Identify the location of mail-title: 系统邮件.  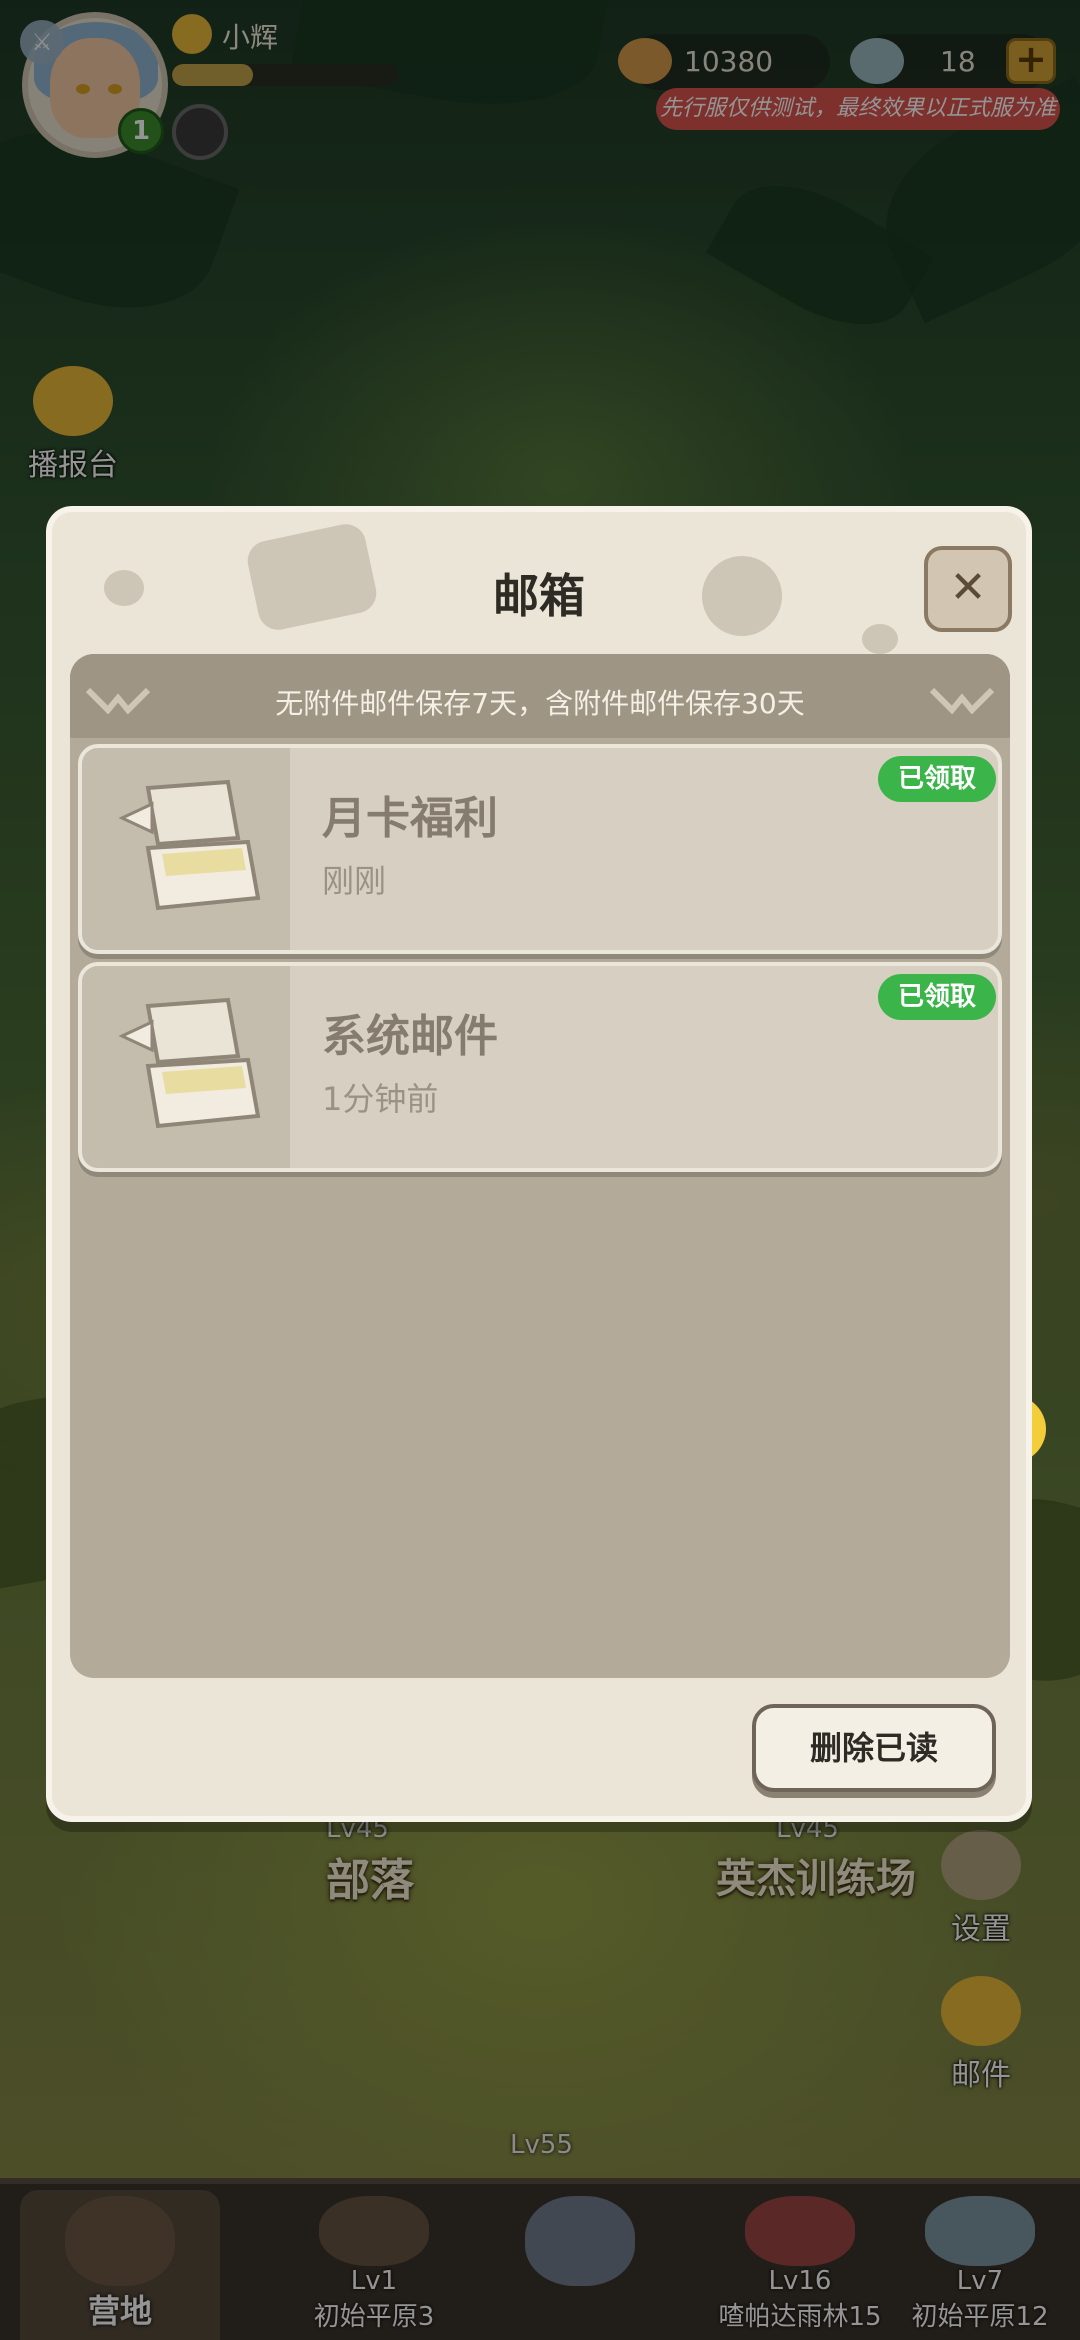
(410, 1036).